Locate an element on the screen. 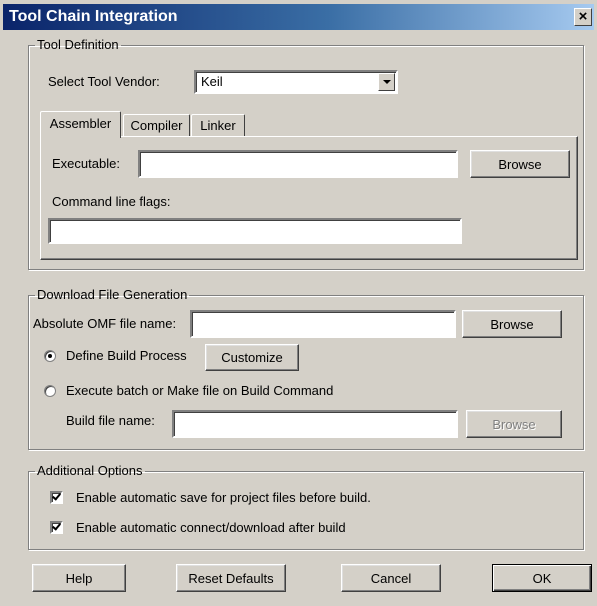 The width and height of the screenshot is (597, 606). execute-batch-radio is located at coordinates (50, 391).